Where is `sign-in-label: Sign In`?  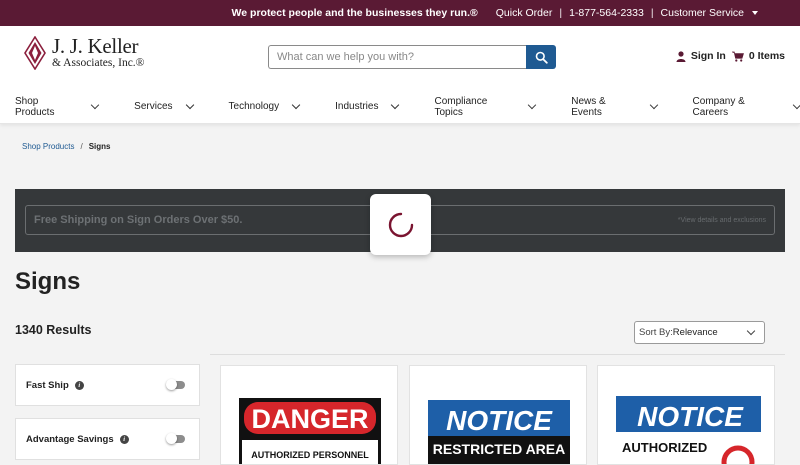
sign-in-label: Sign In is located at coordinates (708, 56).